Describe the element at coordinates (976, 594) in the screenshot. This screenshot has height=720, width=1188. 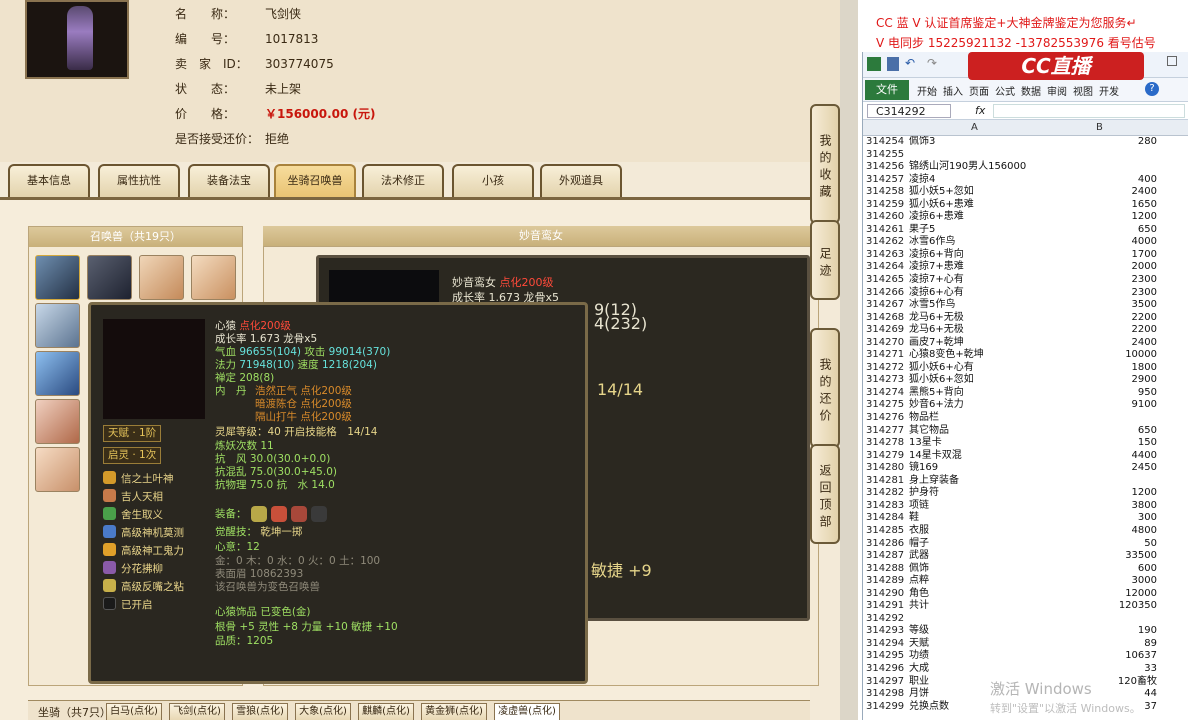
I see `cell-a: 角色` at that location.